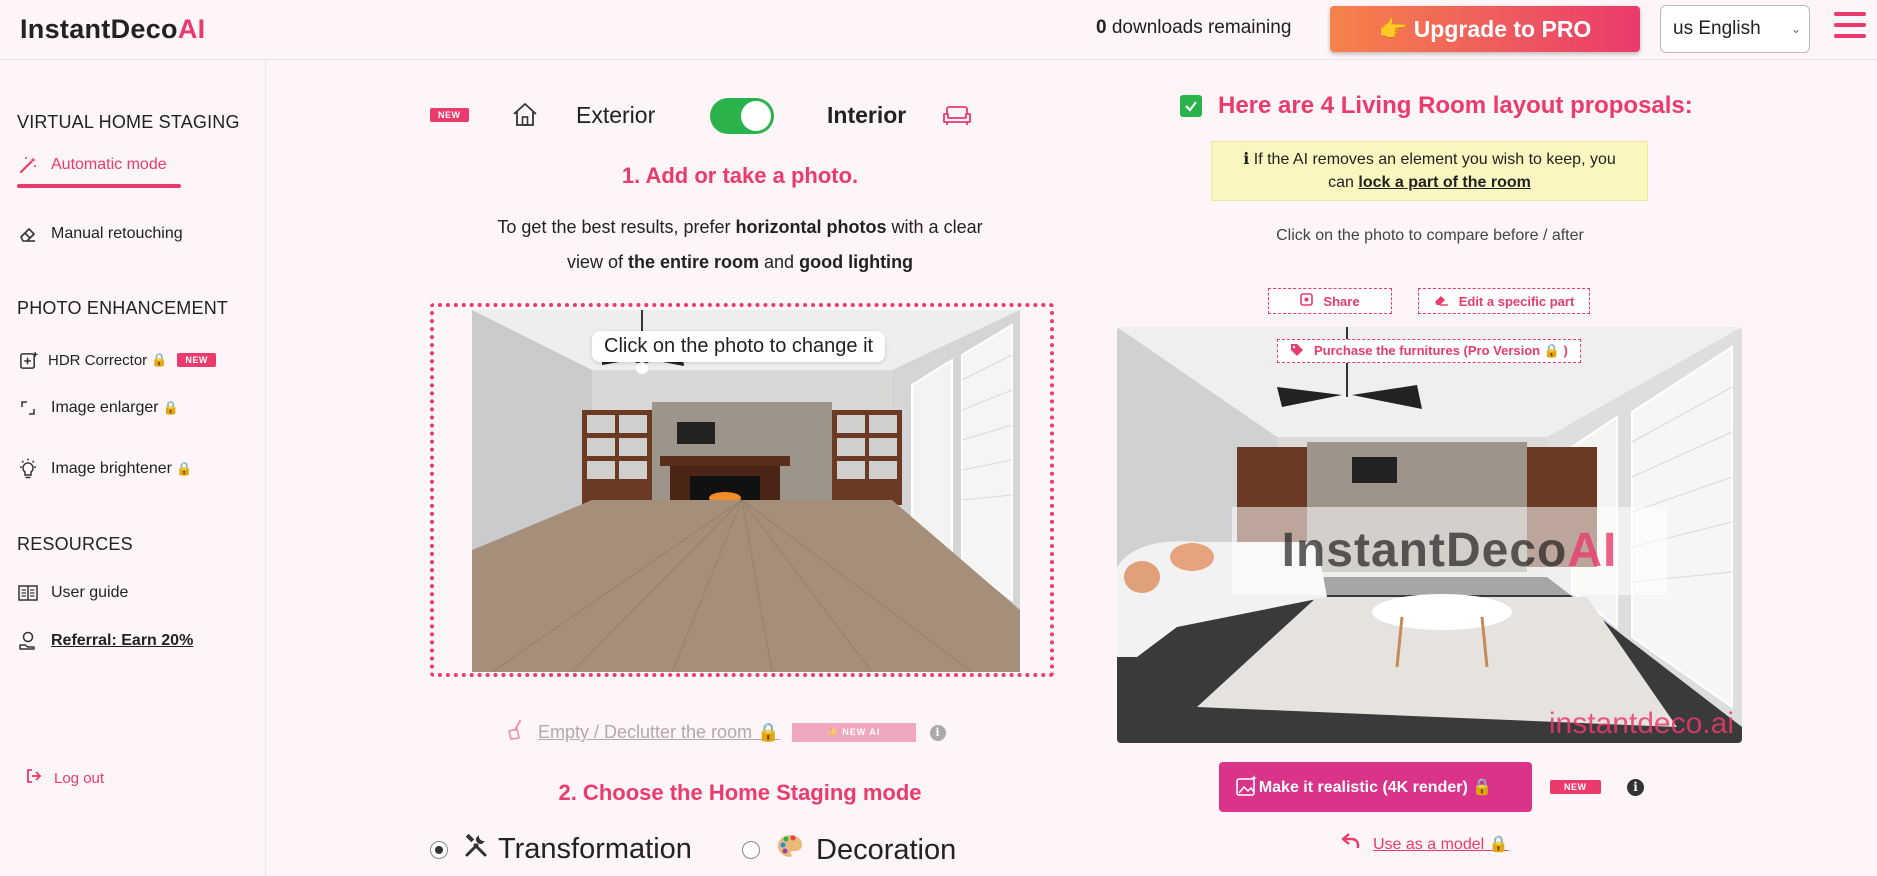 Image resolution: width=1877 pixels, height=876 pixels. What do you see at coordinates (595, 849) in the screenshot?
I see `transformation-label: Transformation` at bounding box center [595, 849].